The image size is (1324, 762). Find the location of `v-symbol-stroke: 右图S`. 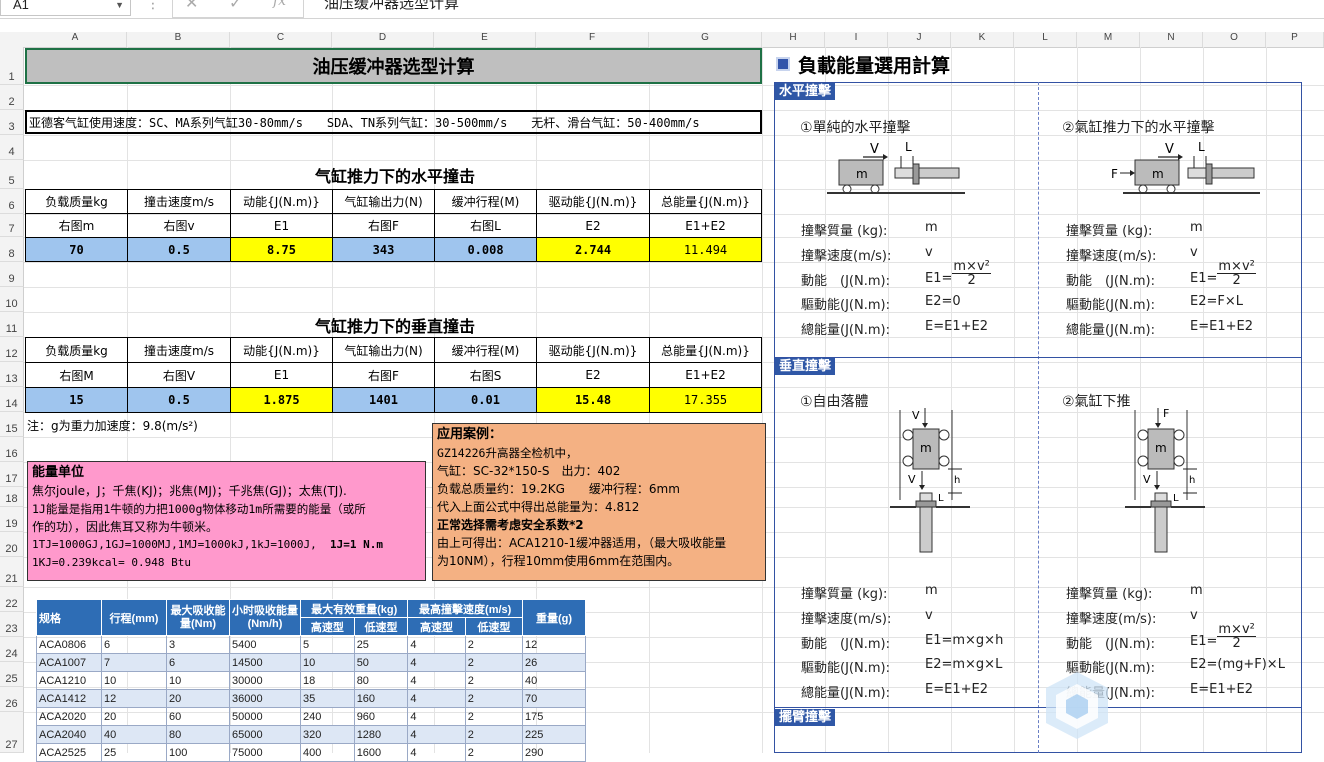

v-symbol-stroke: 右图S is located at coordinates (485, 375).